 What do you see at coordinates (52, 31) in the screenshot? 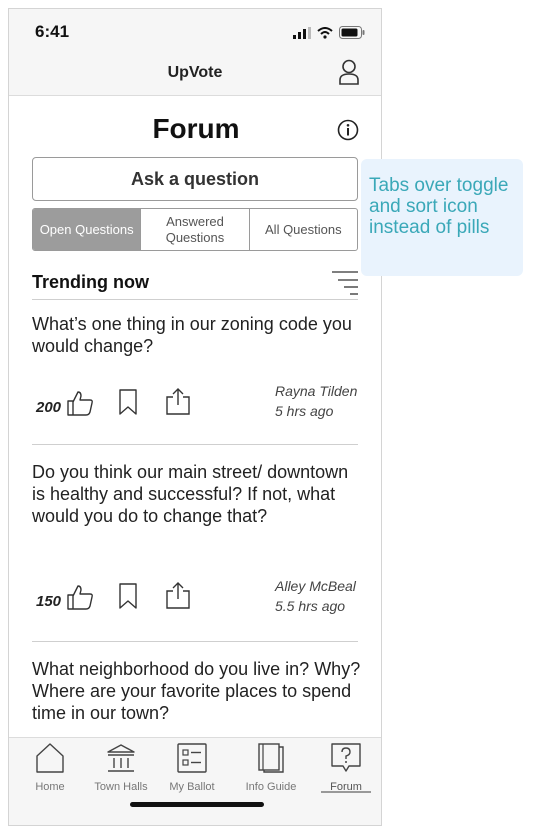
I see `status-time: 6:41` at bounding box center [52, 31].